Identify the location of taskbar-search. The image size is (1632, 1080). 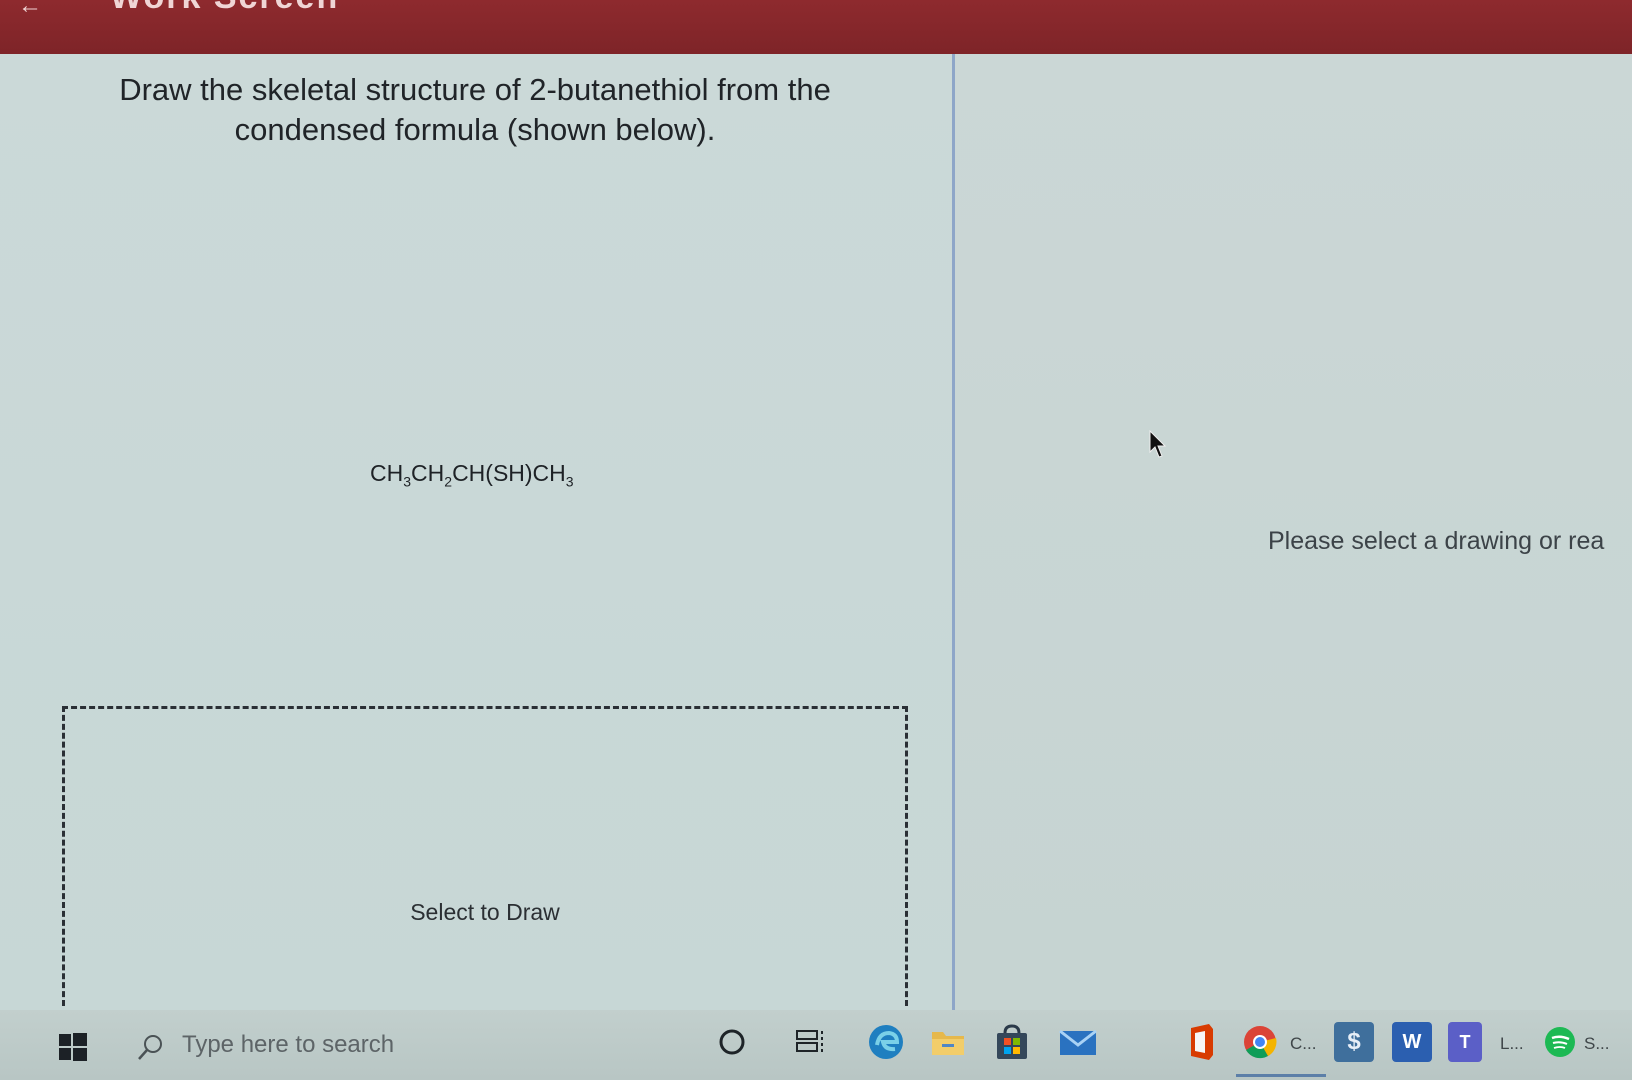
(410, 1045).